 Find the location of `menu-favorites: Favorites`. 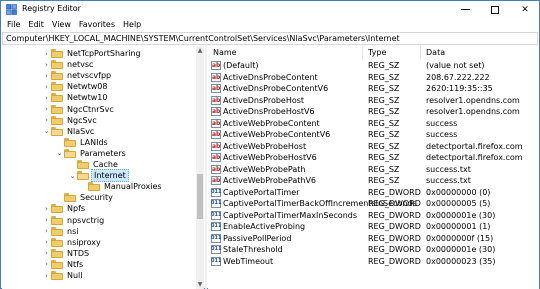

menu-favorites: Favorites is located at coordinates (97, 25).